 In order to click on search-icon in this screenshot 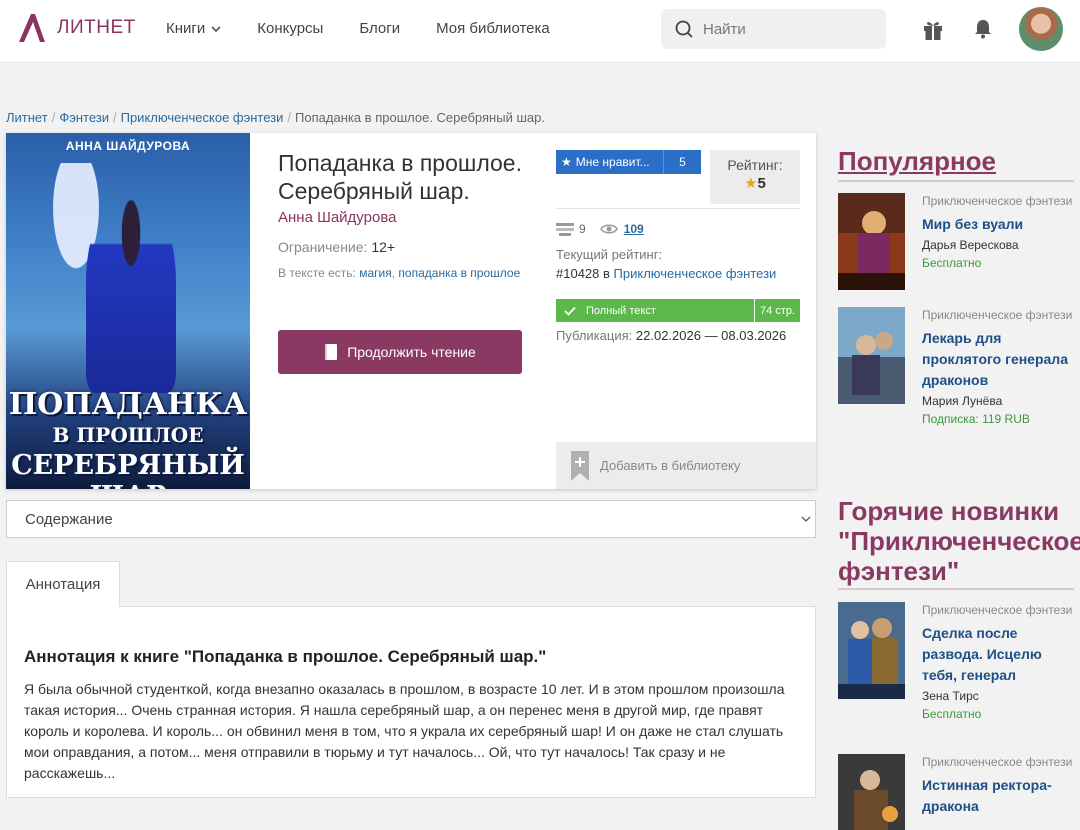, I will do `click(684, 29)`.